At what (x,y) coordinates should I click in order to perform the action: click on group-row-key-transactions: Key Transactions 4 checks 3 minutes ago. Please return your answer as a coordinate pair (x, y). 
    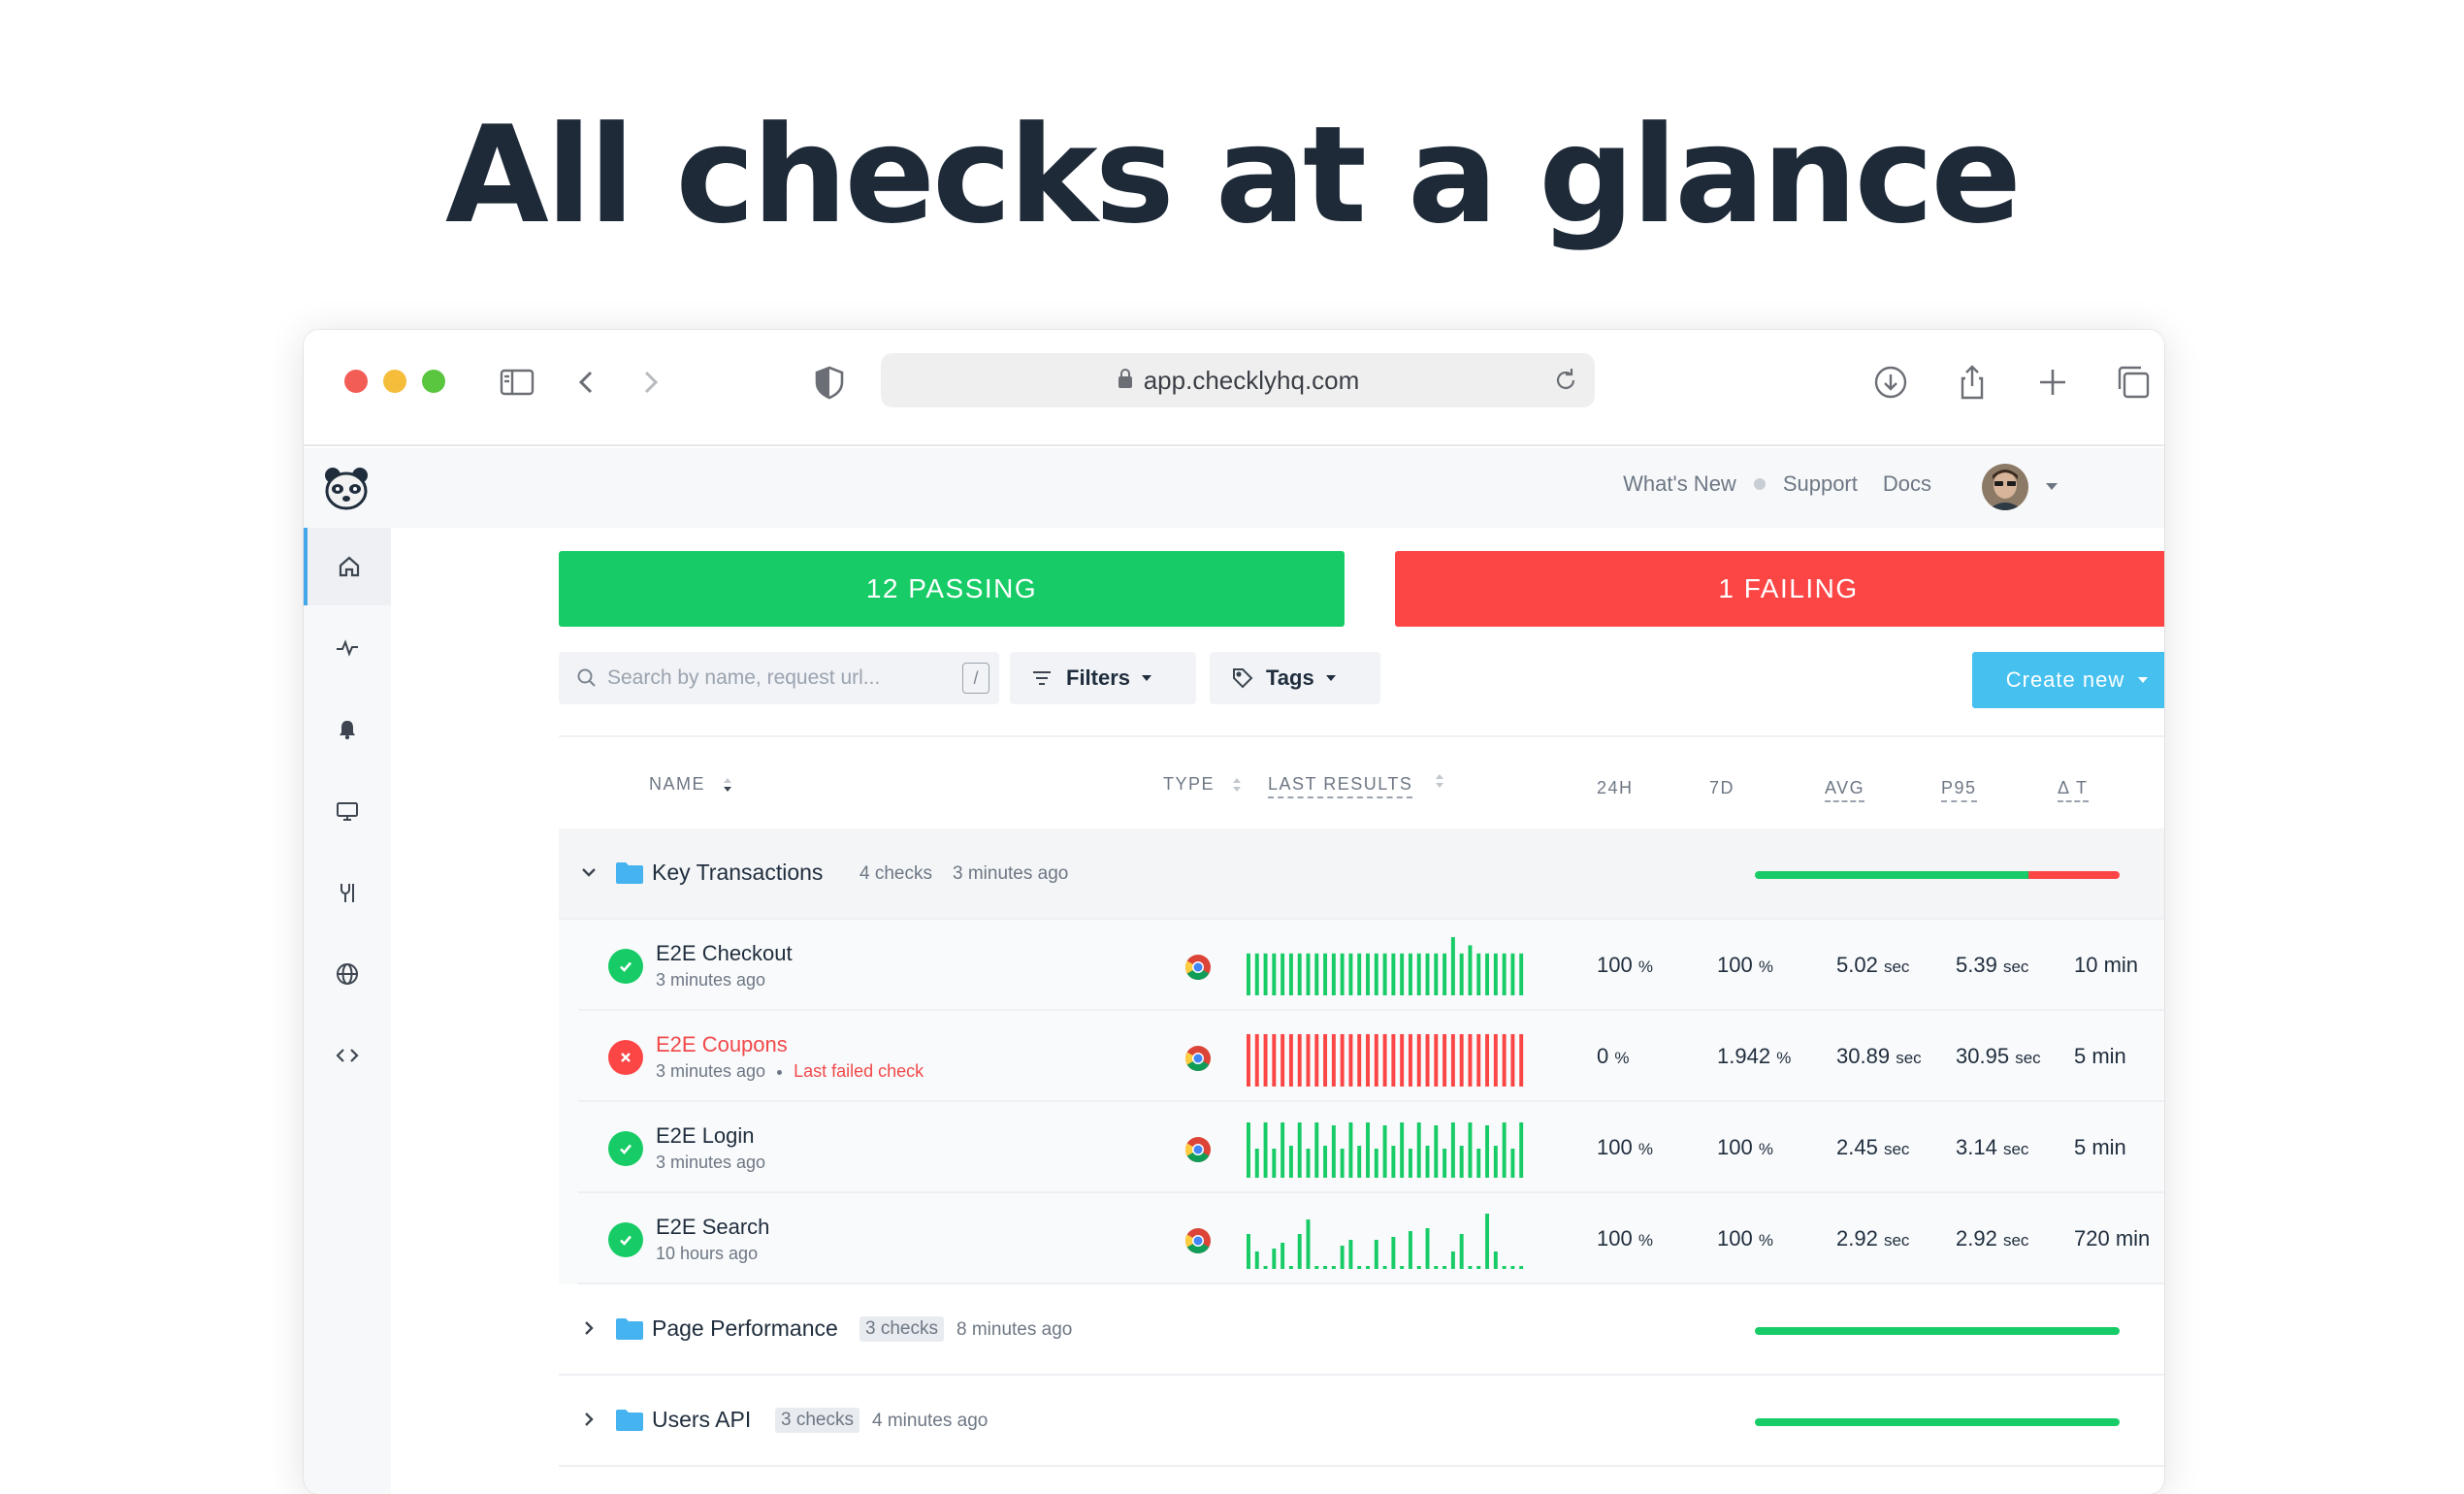
    Looking at the image, I should click on (1361, 874).